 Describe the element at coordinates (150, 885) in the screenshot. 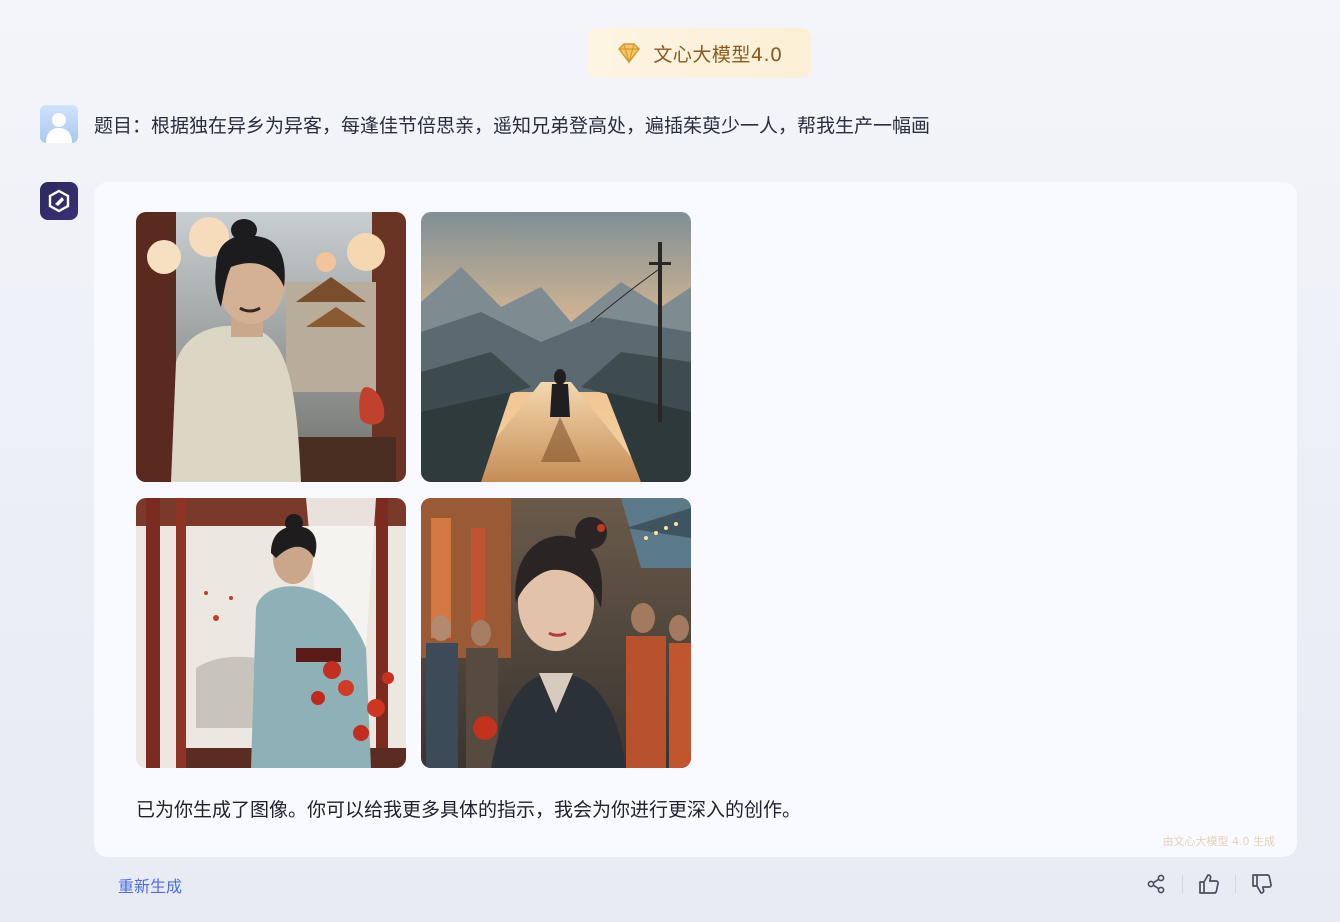

I see `regenerate-button: 重新生成` at that location.